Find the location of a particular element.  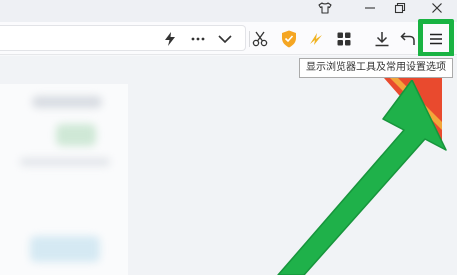

chevron-down-icon is located at coordinates (225, 39).